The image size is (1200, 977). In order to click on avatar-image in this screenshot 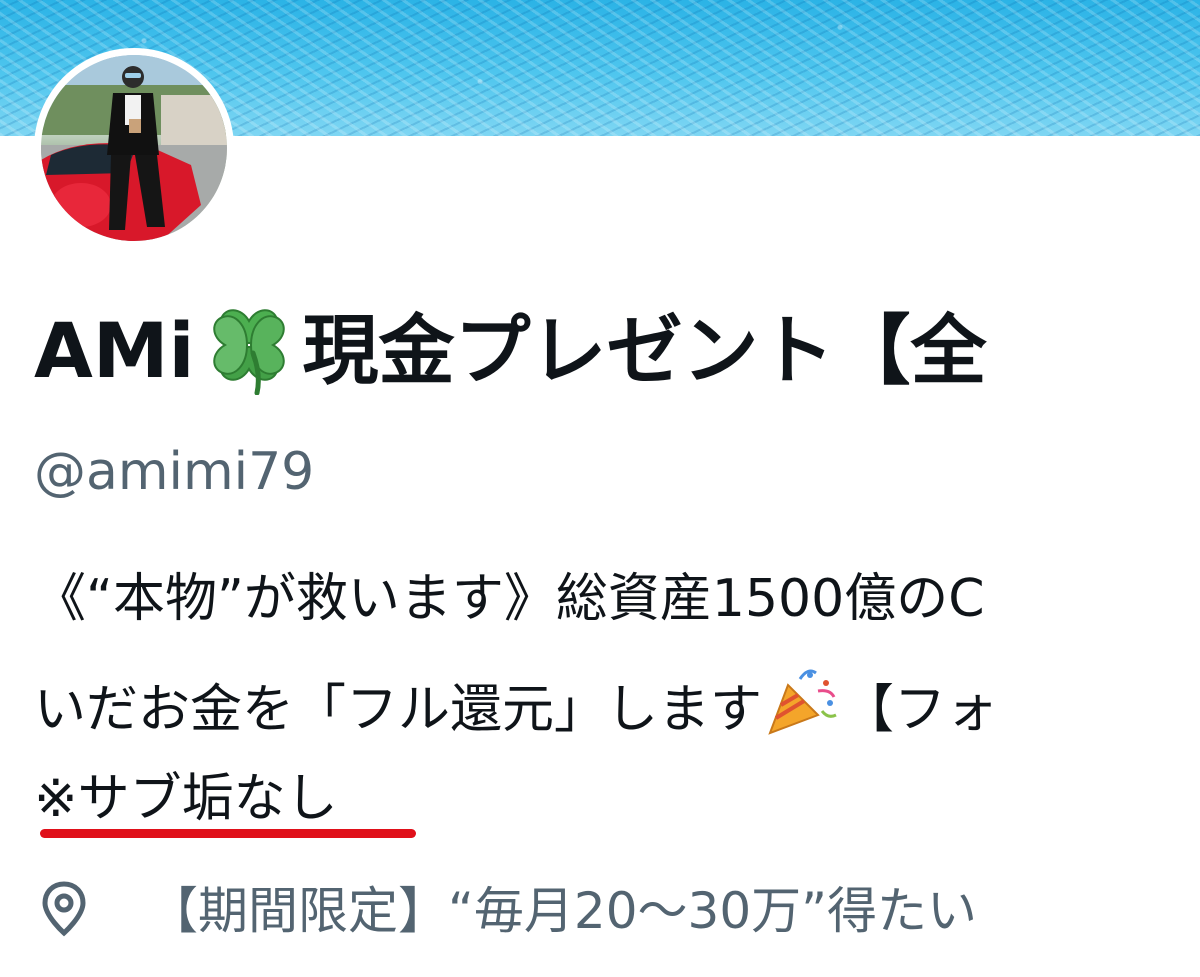, I will do `click(134, 148)`.